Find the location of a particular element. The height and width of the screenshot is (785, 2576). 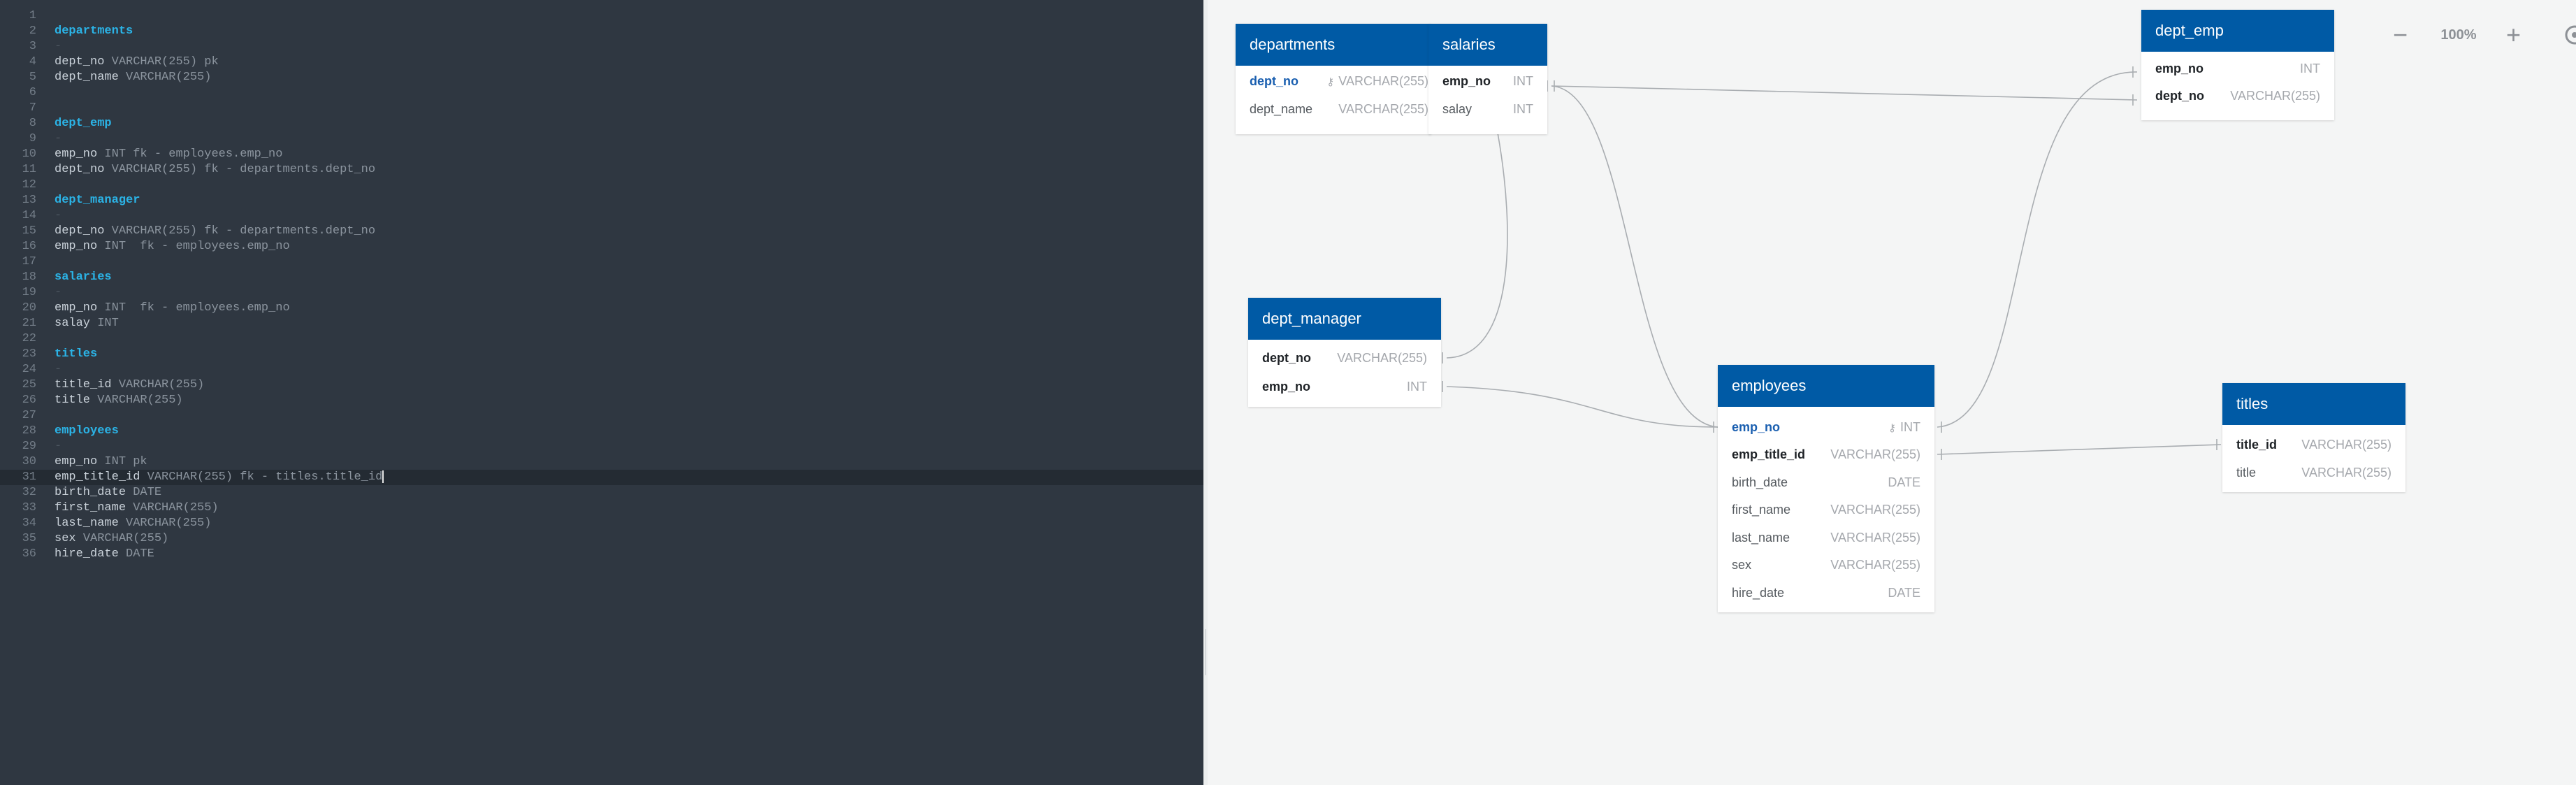

code-line: 26 title VARCHAR(255) is located at coordinates (601, 400).